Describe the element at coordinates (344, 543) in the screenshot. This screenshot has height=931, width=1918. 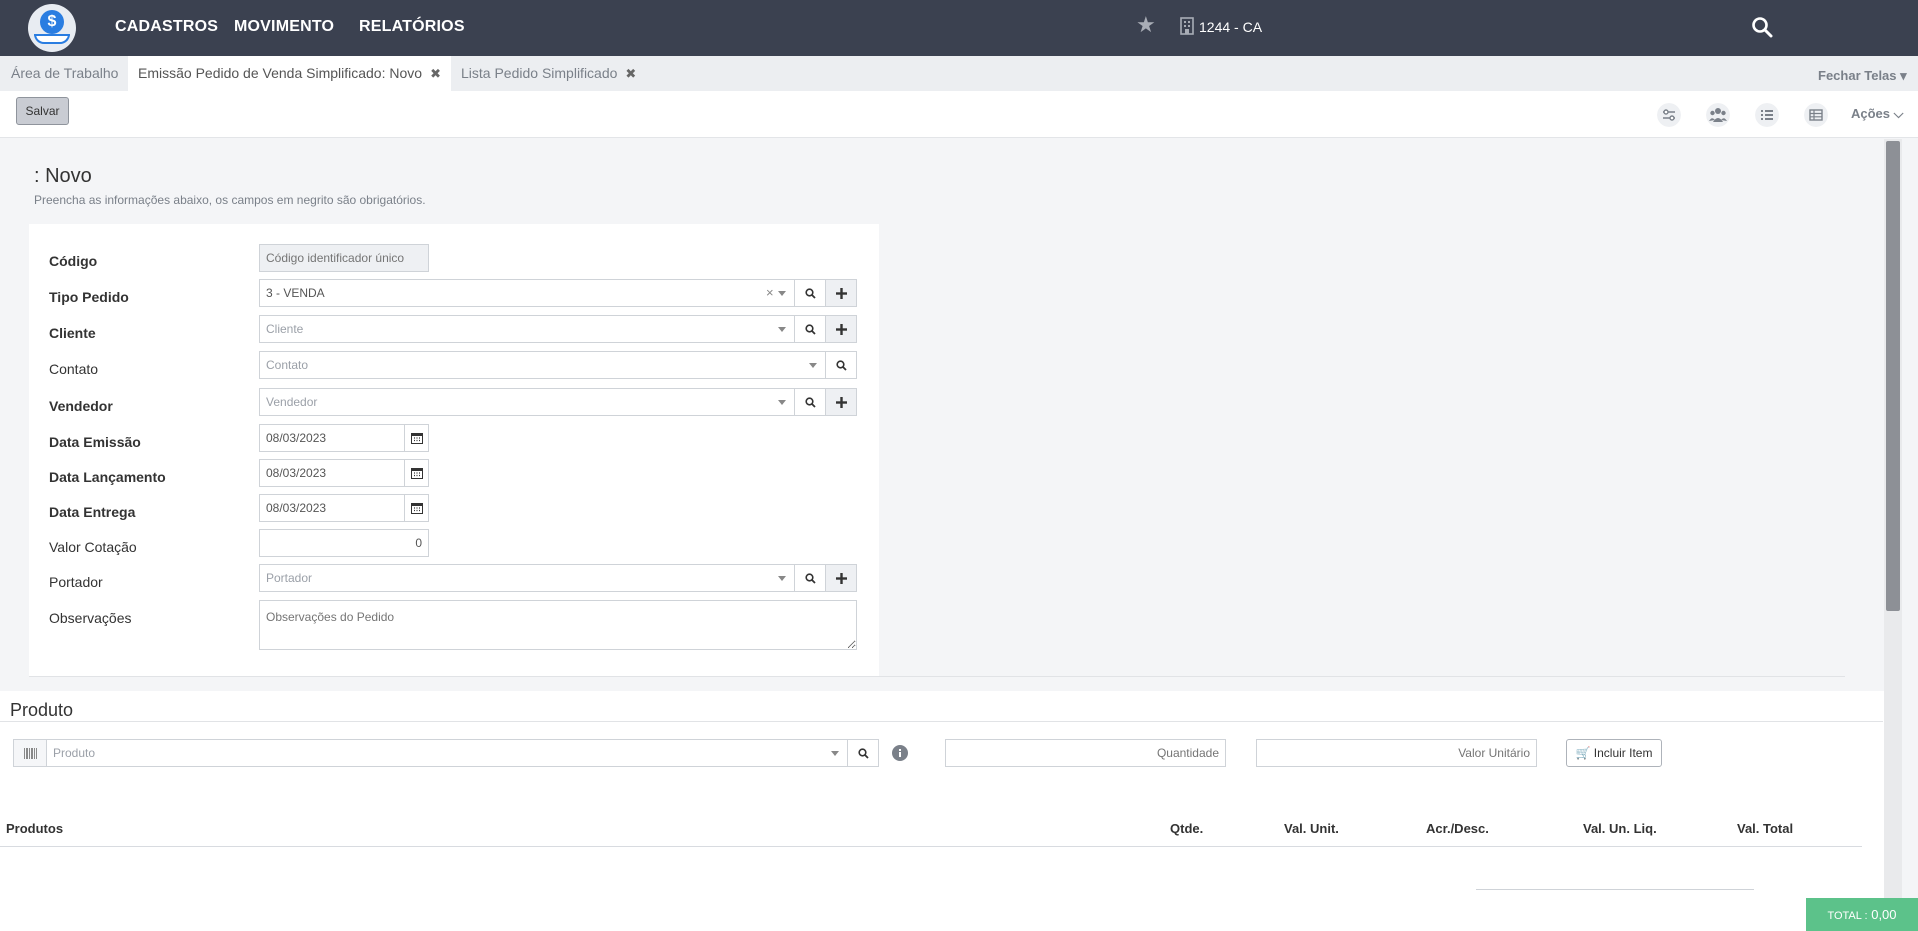
I see `valor-cotacao-input: 0` at that location.